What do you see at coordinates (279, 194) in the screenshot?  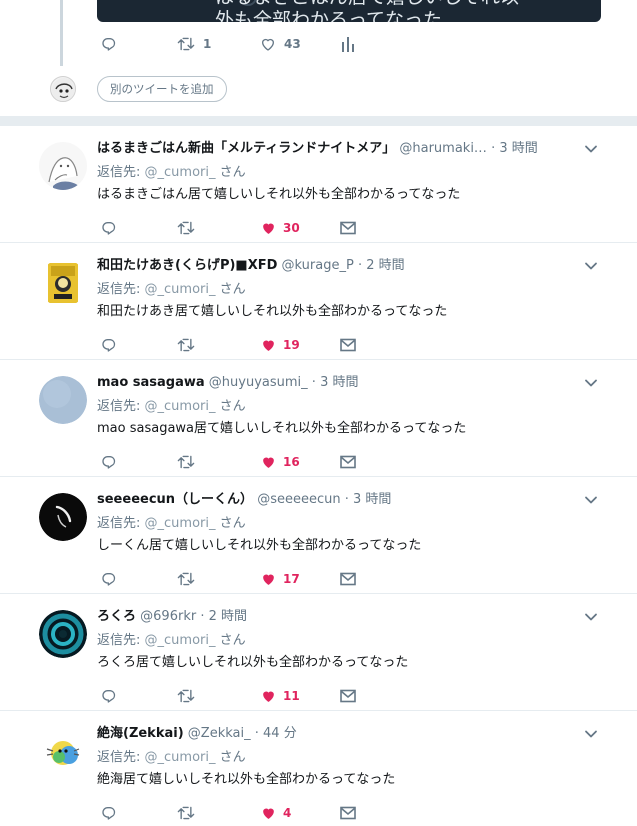 I see `tweet-text: はるまきごはん居て嬉しいしそれ以外も全部わかるってなった` at bounding box center [279, 194].